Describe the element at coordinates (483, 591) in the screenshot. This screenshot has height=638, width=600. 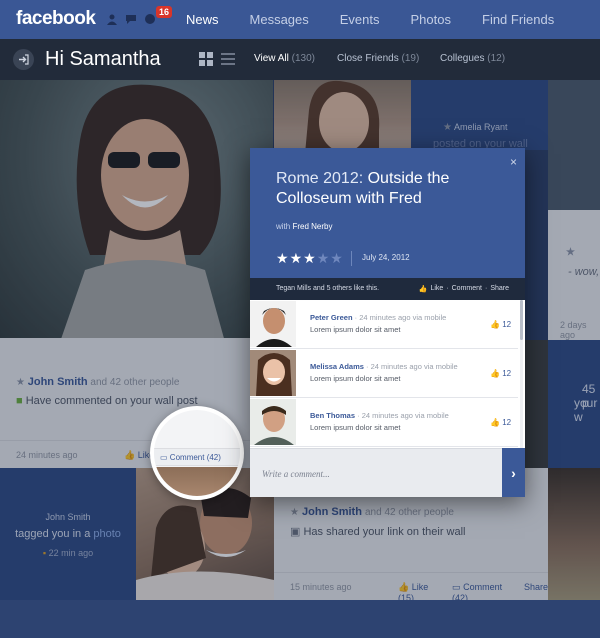
I see `comment-button: ▭ Comment (42)` at that location.